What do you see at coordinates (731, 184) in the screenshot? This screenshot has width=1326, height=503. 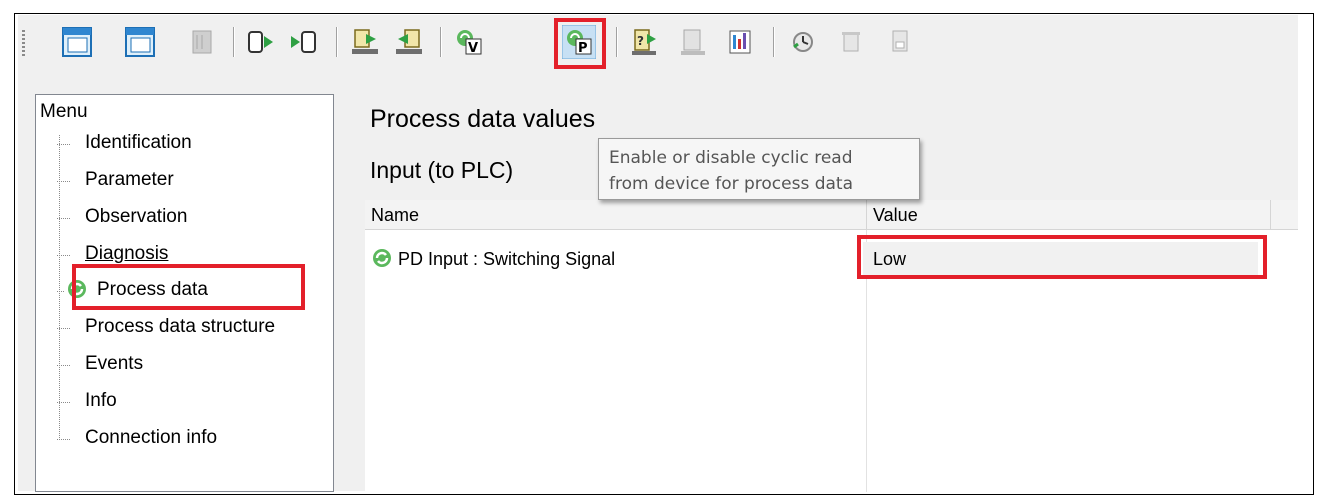 I see `tooltip-line-2: from device for process data` at bounding box center [731, 184].